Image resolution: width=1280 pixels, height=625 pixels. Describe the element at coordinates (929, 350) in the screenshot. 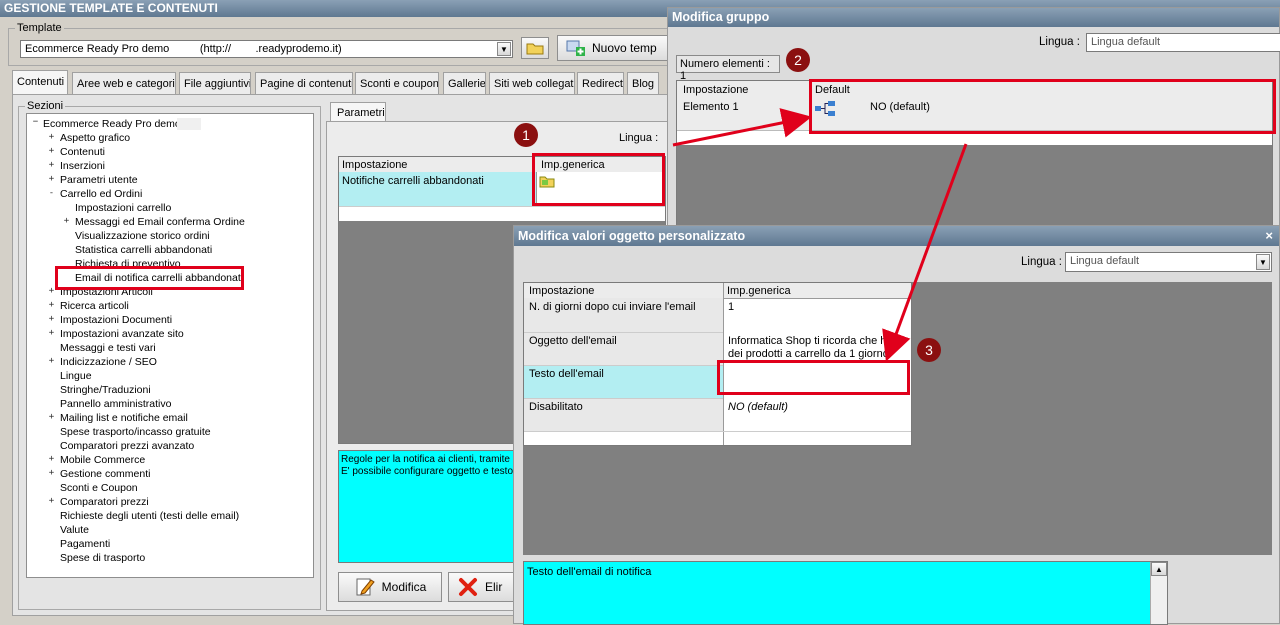

I see `callout-badge-3: 3` at that location.